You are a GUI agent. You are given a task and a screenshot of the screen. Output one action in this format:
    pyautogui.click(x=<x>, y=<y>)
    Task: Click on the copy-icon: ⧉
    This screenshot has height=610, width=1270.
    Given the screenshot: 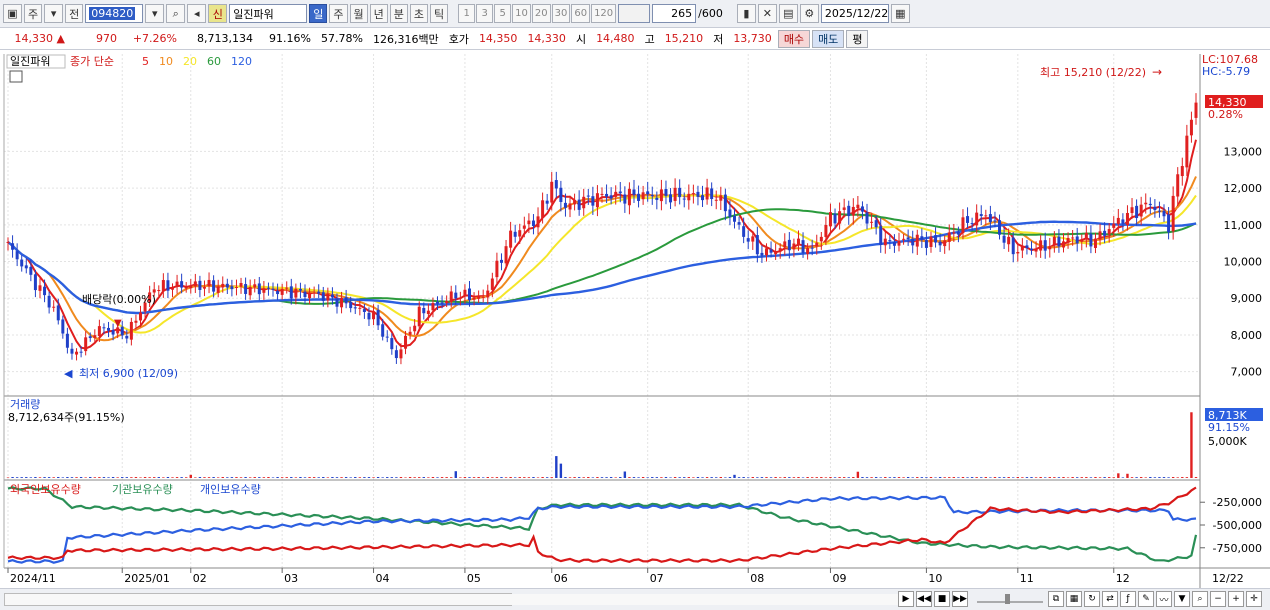 What is the action you would take?
    pyautogui.click(x=1056, y=599)
    